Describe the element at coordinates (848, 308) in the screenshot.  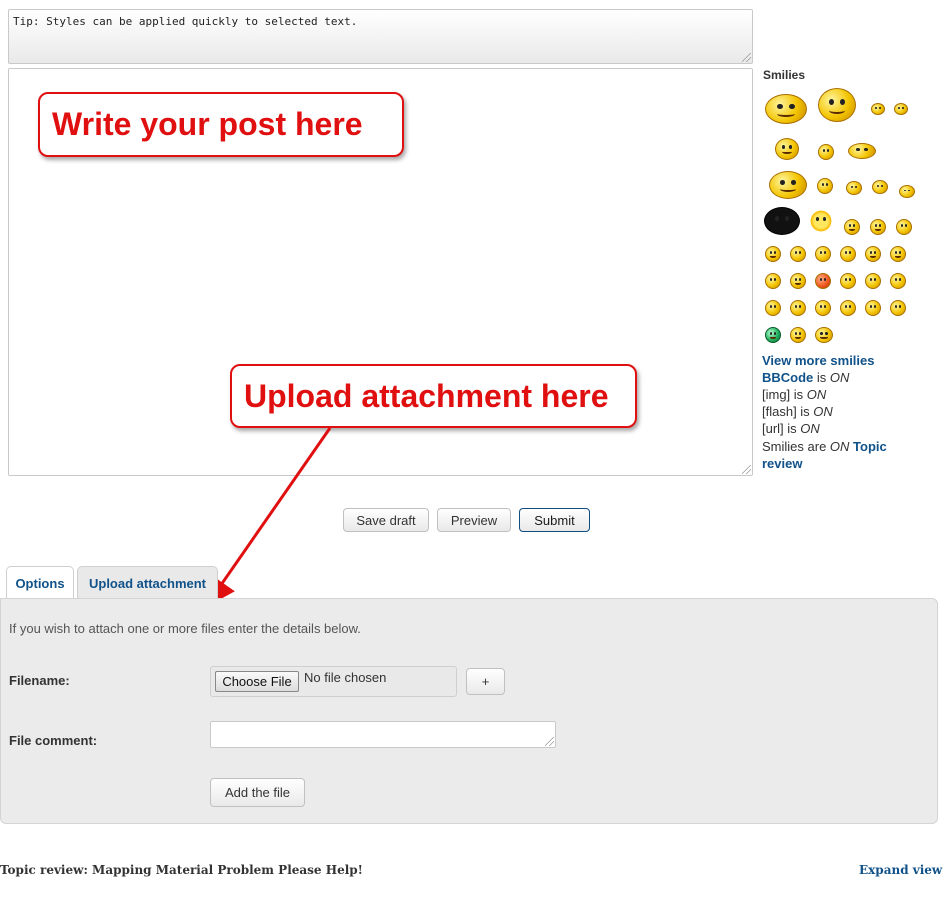
I see `idea-icon` at that location.